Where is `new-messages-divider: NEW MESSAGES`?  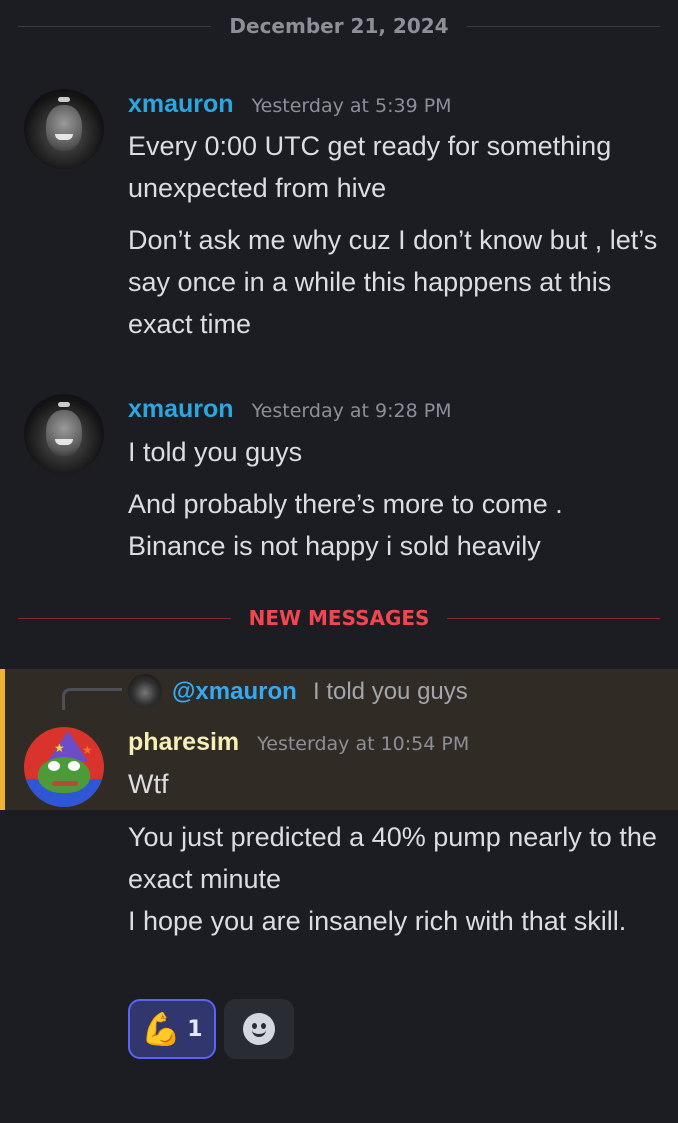
new-messages-divider: NEW MESSAGES is located at coordinates (339, 618).